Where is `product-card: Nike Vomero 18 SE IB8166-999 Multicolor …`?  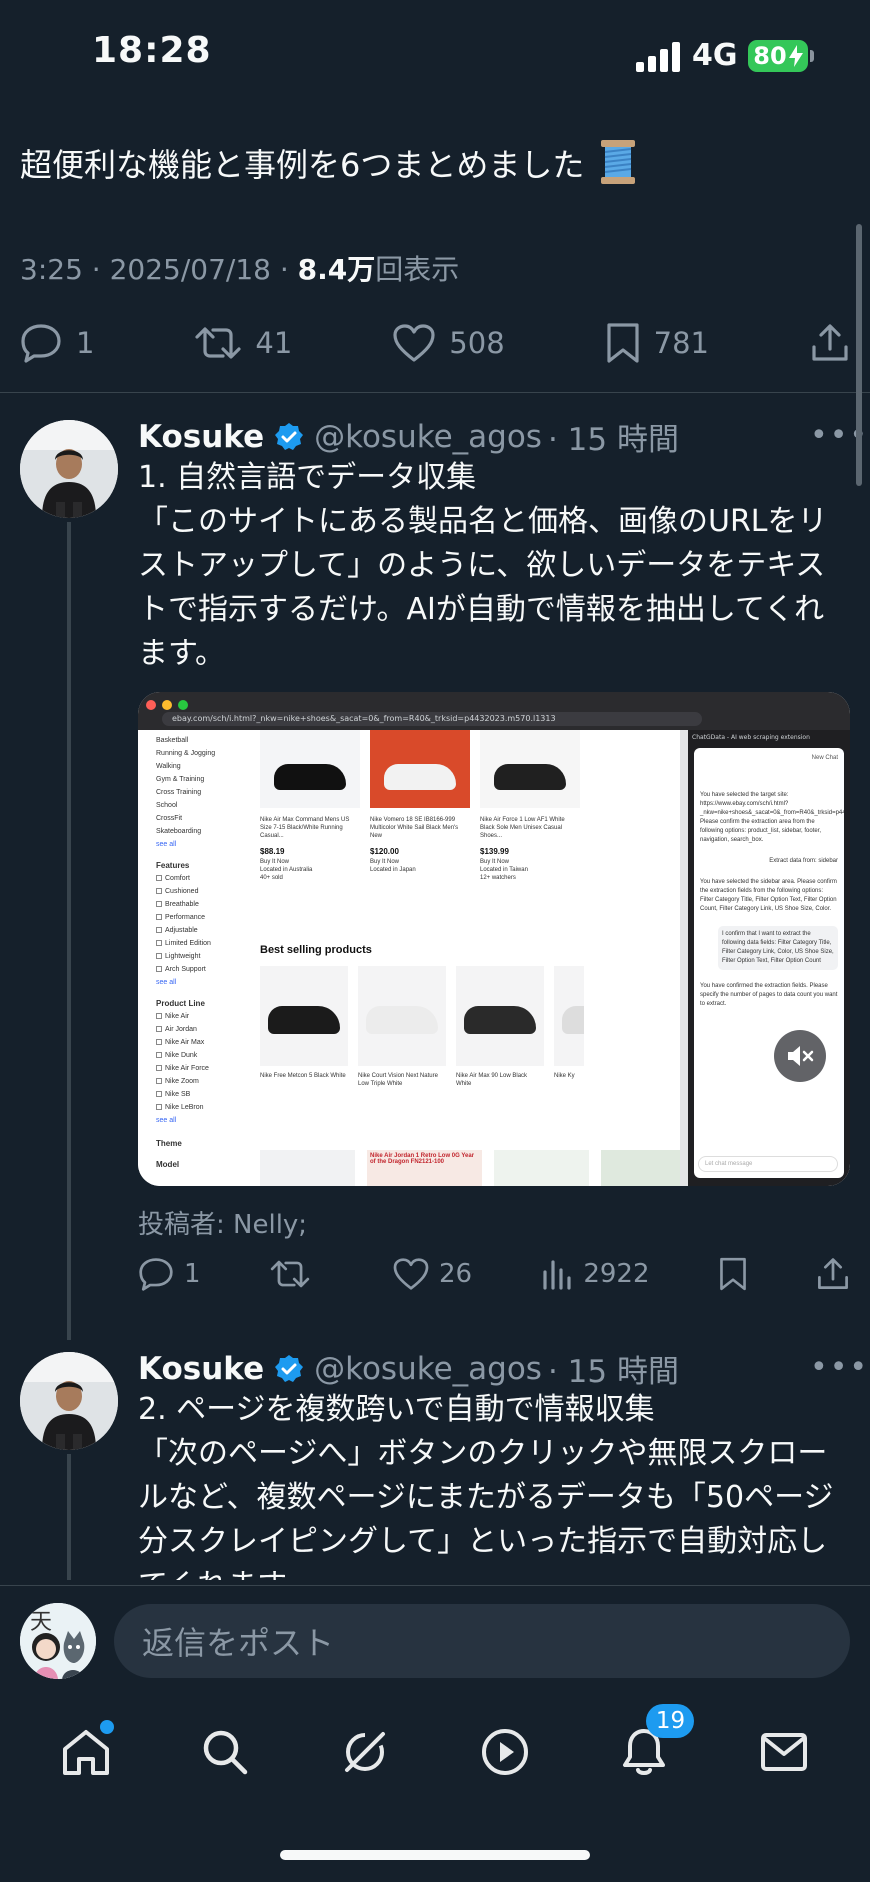 product-card: Nike Vomero 18 SE IB8166-999 Multicolor … is located at coordinates (420, 806).